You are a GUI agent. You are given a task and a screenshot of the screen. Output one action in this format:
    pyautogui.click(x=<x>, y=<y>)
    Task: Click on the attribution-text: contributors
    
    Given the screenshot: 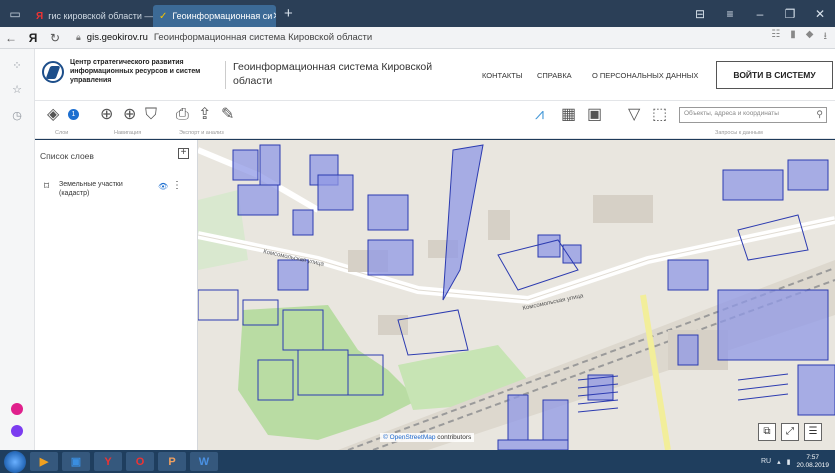 What is the action you would take?
    pyautogui.click(x=453, y=437)
    